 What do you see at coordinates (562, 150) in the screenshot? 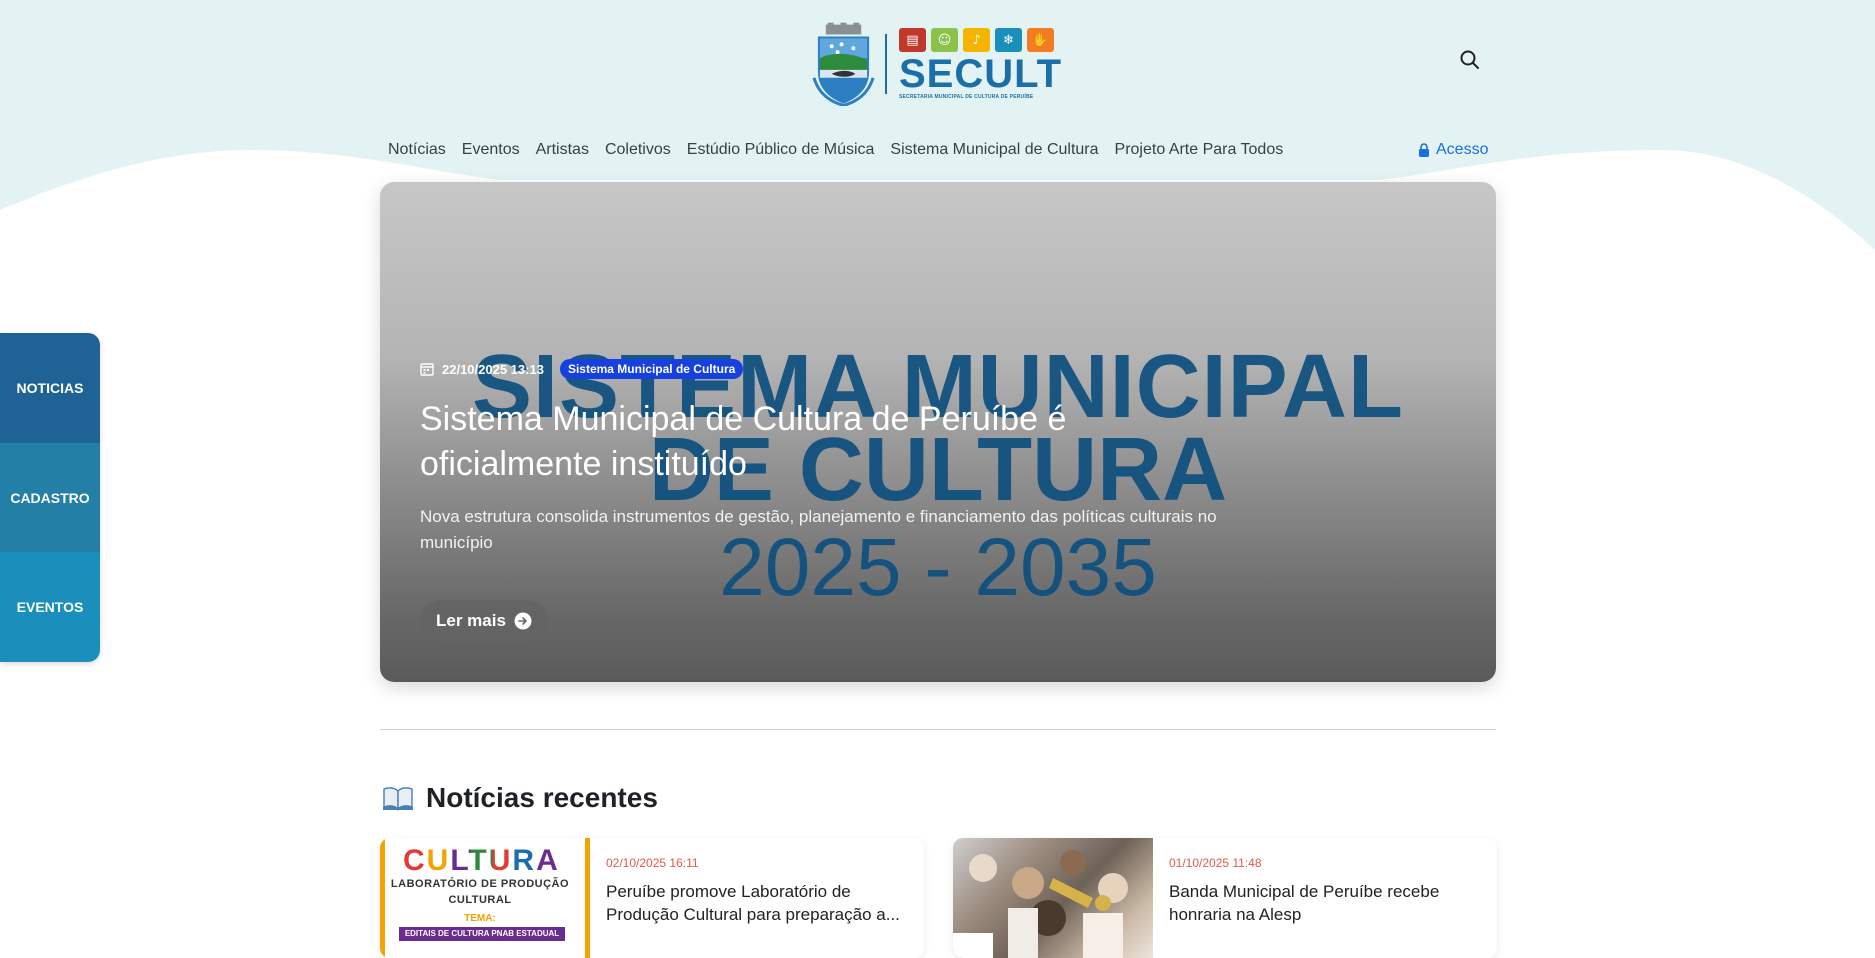
I see `nav-item-artistas: Artistas` at bounding box center [562, 150].